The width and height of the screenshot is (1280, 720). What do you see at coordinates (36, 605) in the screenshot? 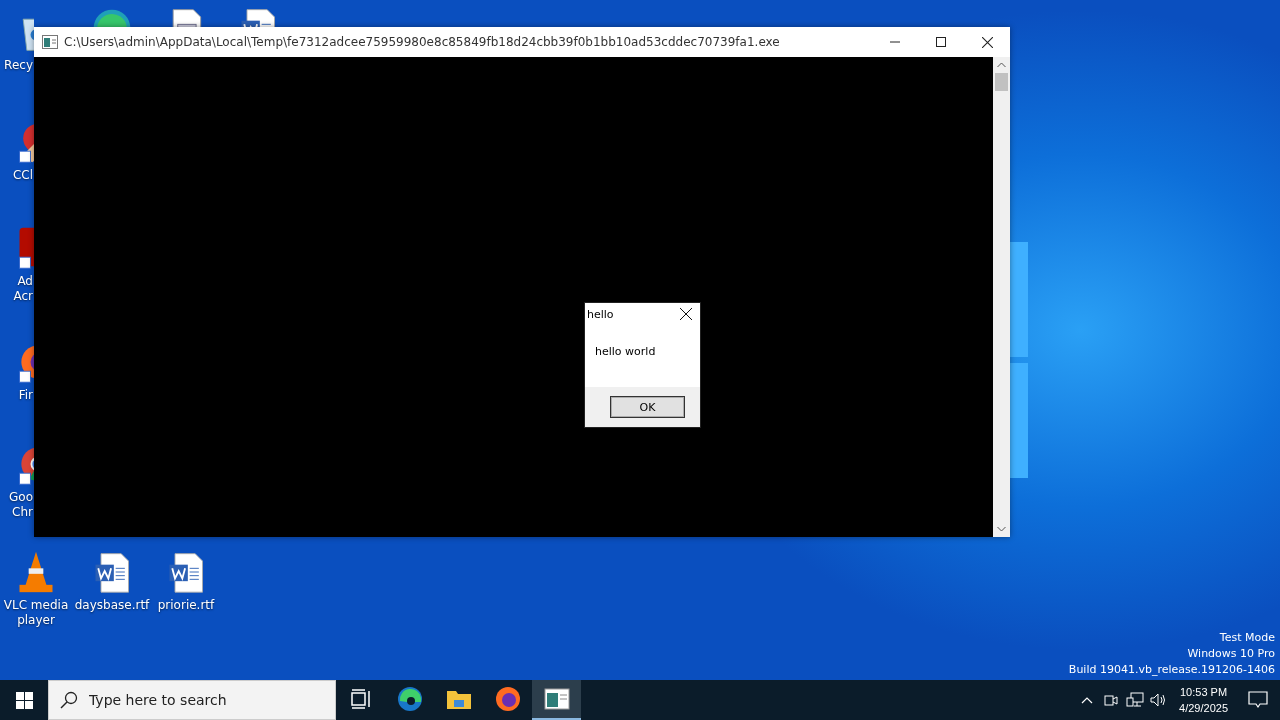
I see `icon-label: VLC media` at bounding box center [36, 605].